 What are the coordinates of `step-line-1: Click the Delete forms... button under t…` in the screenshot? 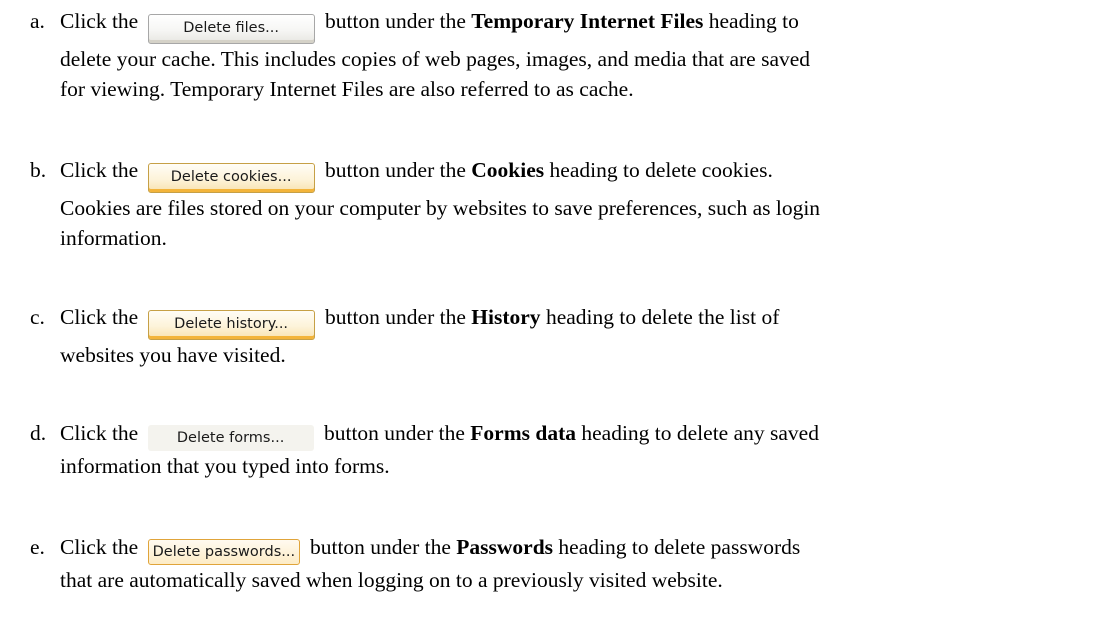 It's located at (580, 434).